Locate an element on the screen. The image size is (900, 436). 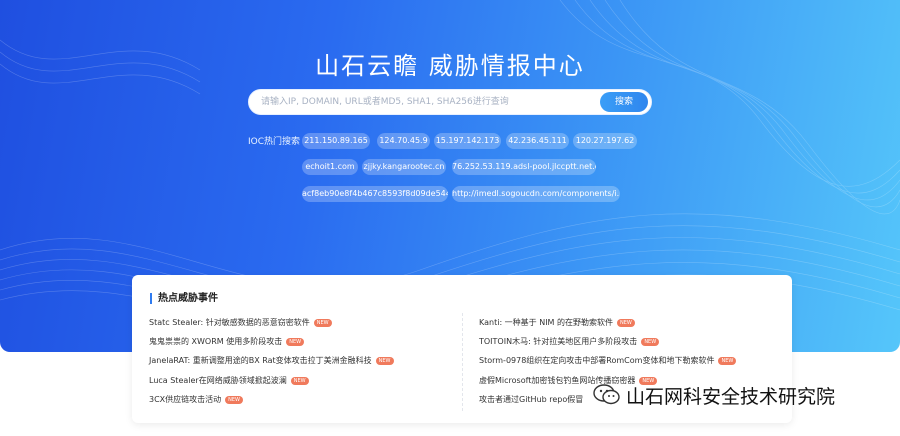
event-item: 攻击者通过GitHub repo假冒 is located at coordinates (531, 400).